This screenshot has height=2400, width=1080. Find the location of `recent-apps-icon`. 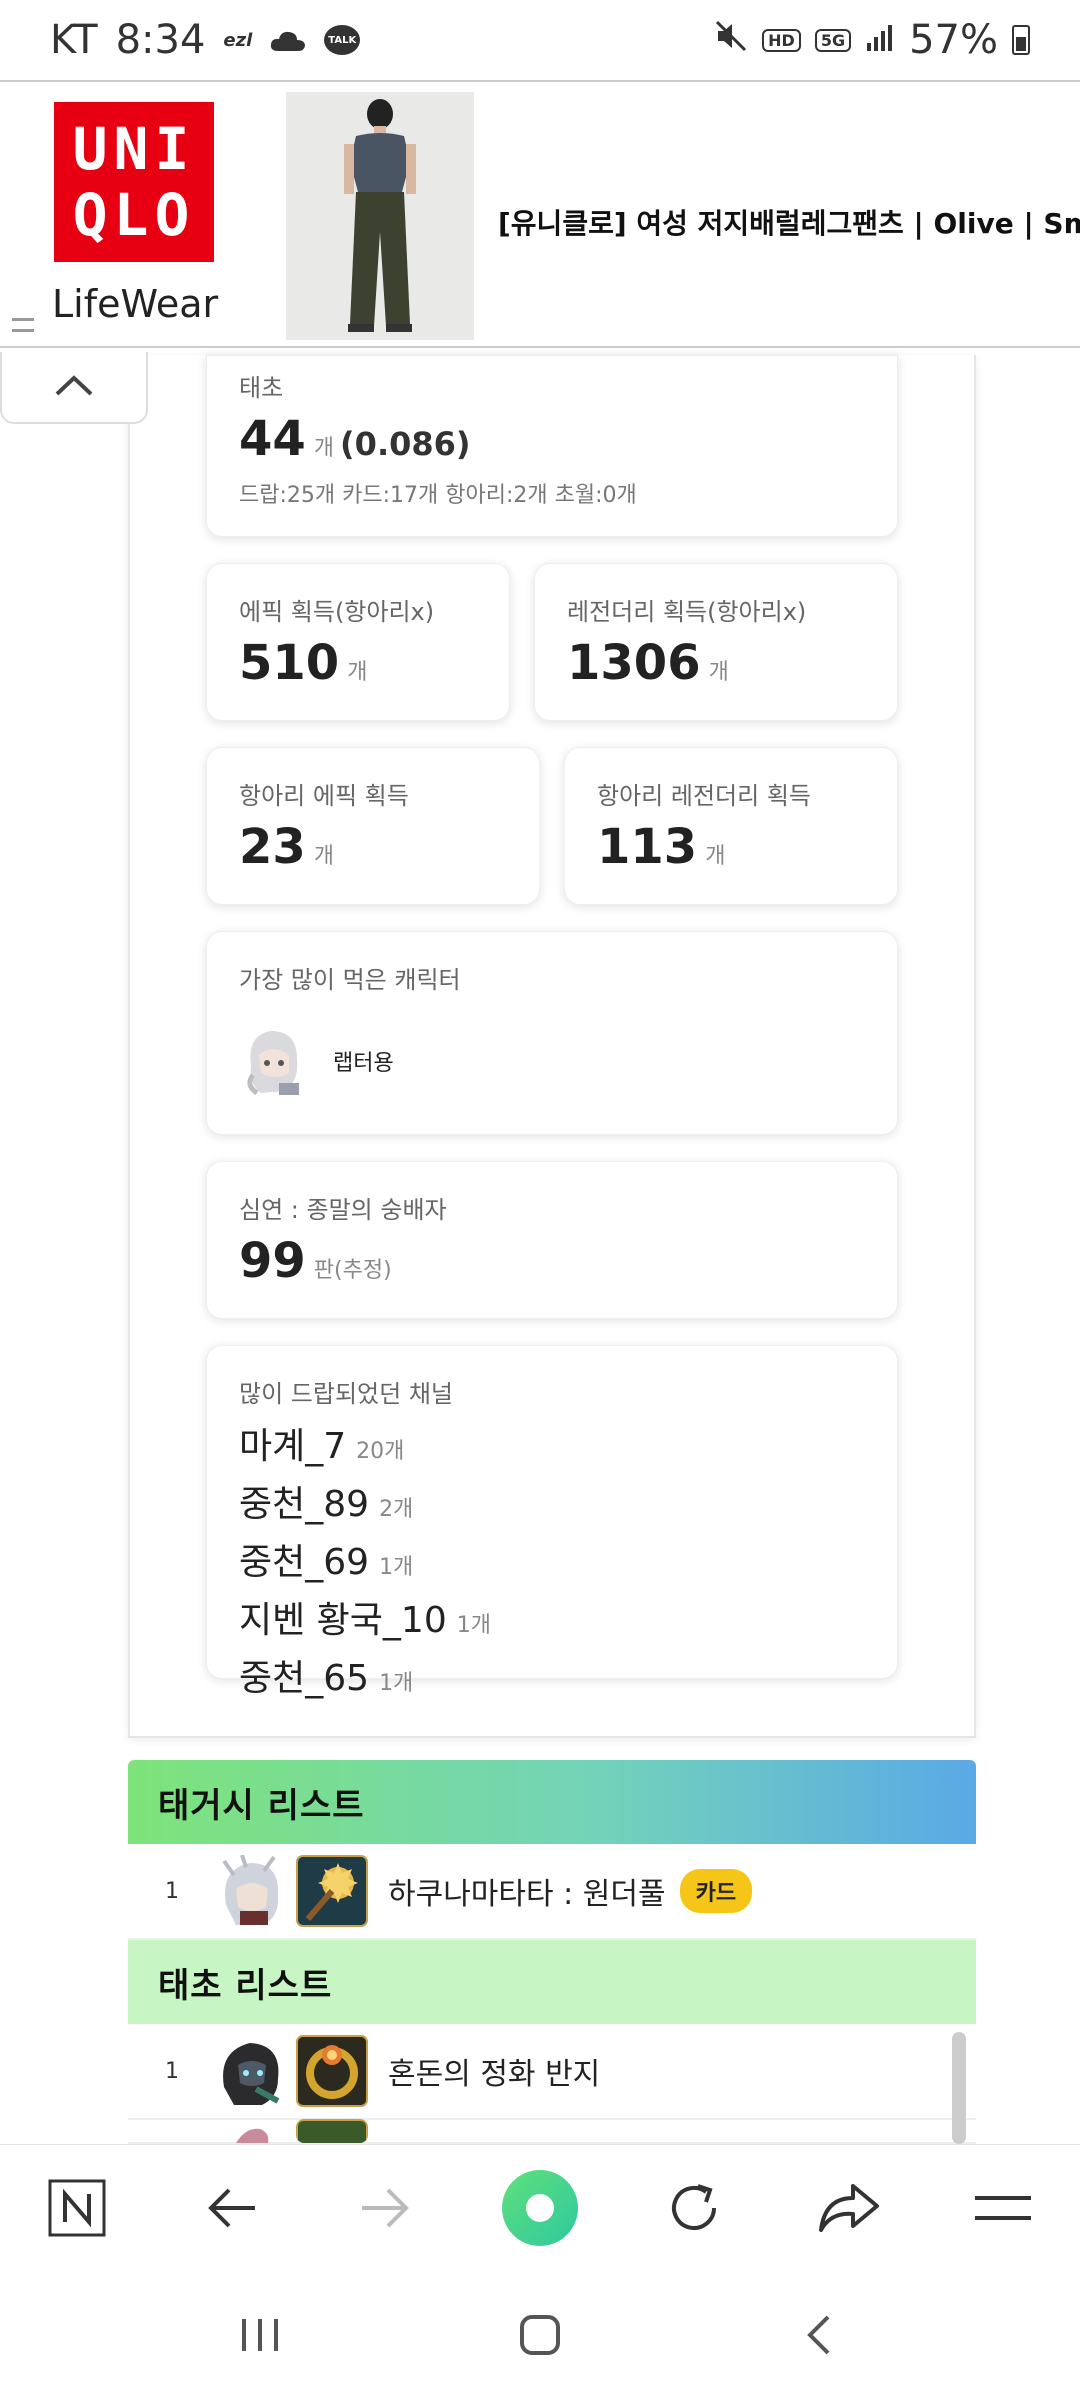

recent-apps-icon is located at coordinates (260, 2340).